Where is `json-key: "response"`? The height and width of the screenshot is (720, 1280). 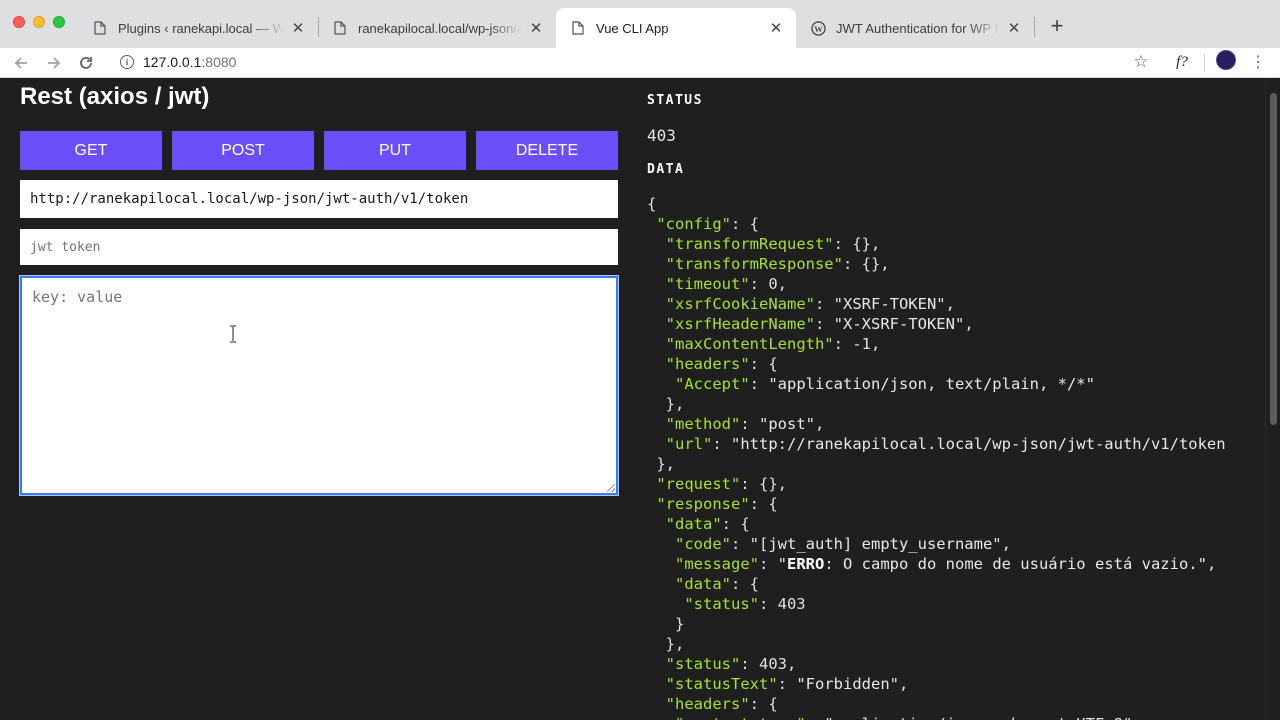
json-key: "response" is located at coordinates (703, 504).